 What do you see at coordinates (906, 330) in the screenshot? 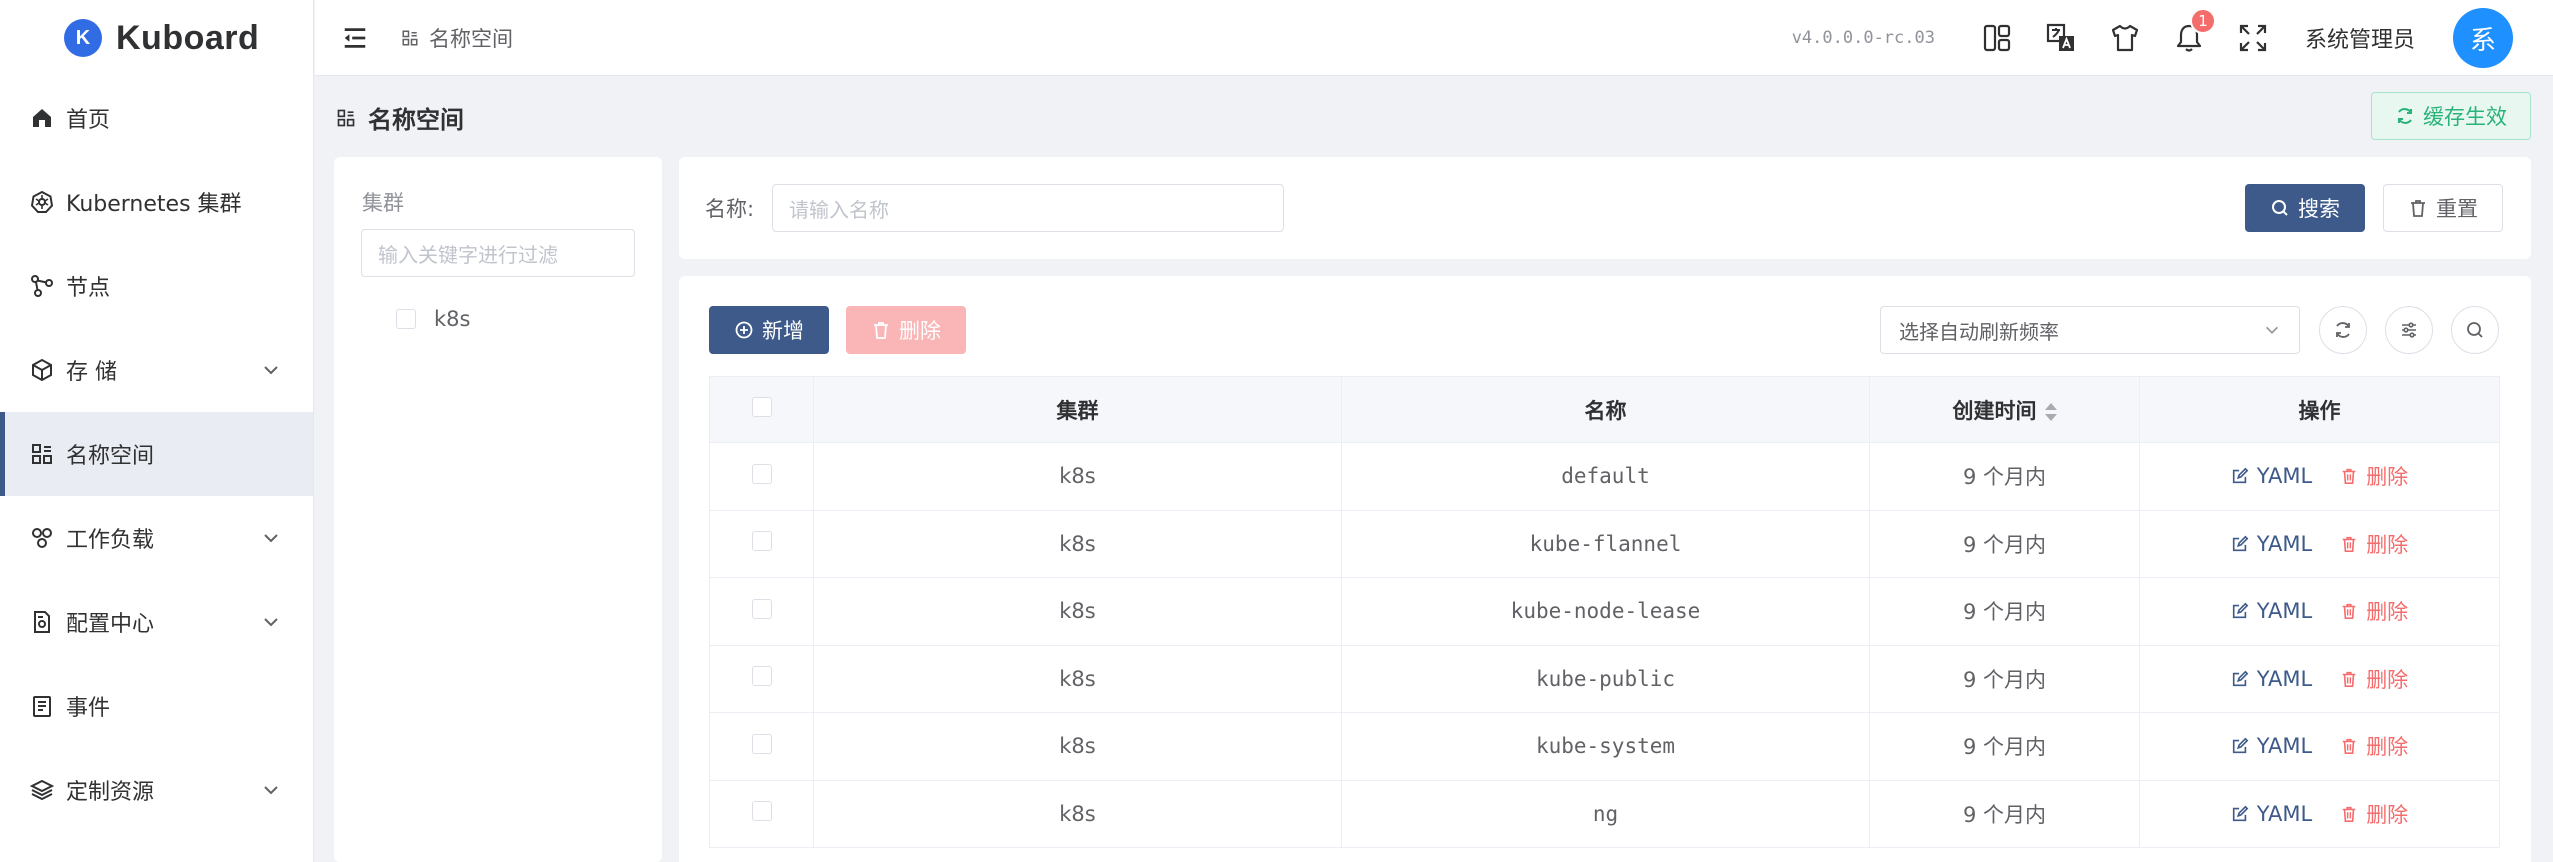
I see `batch-delete-button: 删除` at bounding box center [906, 330].